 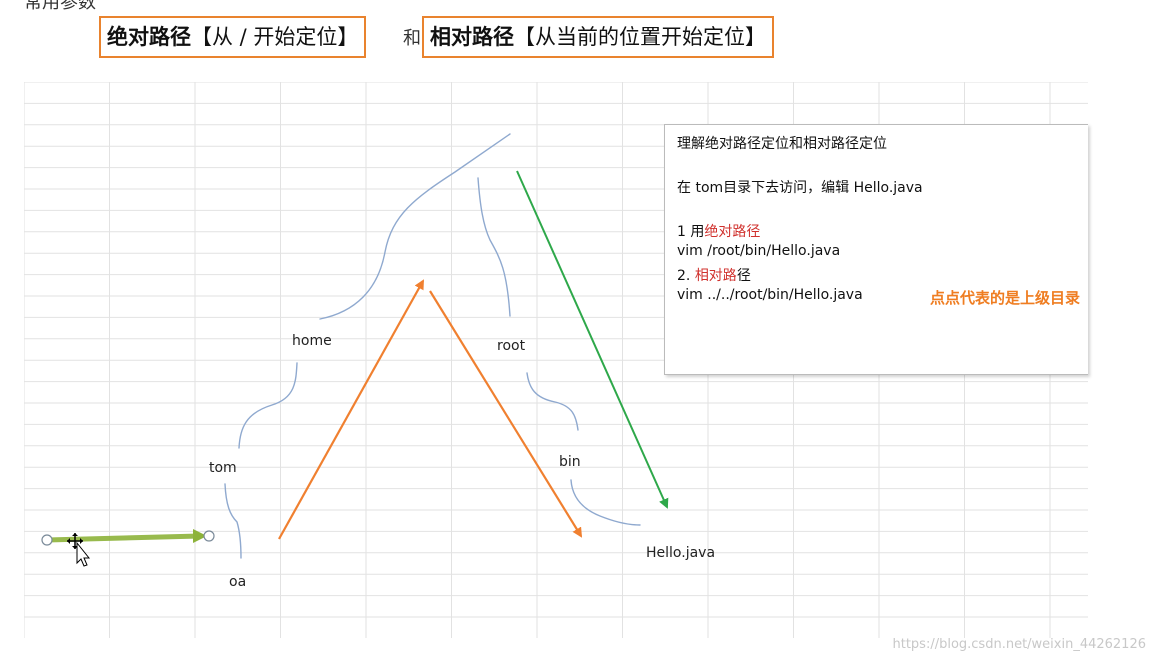 I want to click on watermark: https://blog.csdn.net/weixin_44262126, so click(x=1019, y=644).